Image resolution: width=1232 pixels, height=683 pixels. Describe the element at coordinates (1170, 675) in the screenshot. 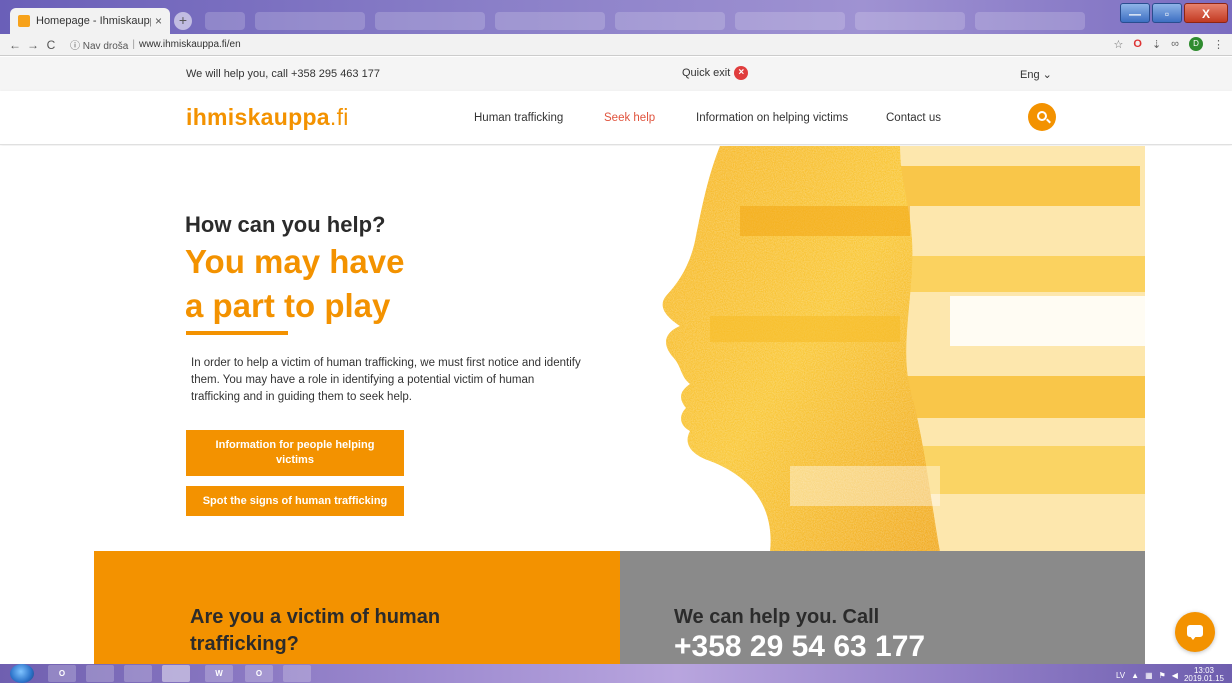

I see `system-tray: LV ▲ ▦ ⚑ ◀ 13:03 2019.01.15` at that location.